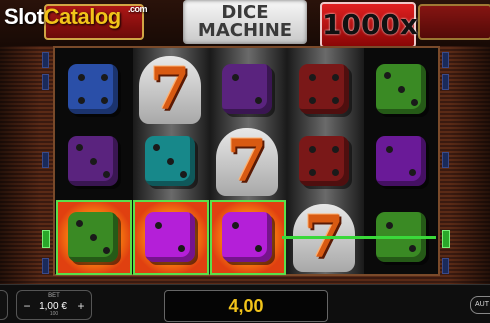 Image resolution: width=490 pixels, height=323 pixels. I want to click on bet-total: 100, so click(54, 314).